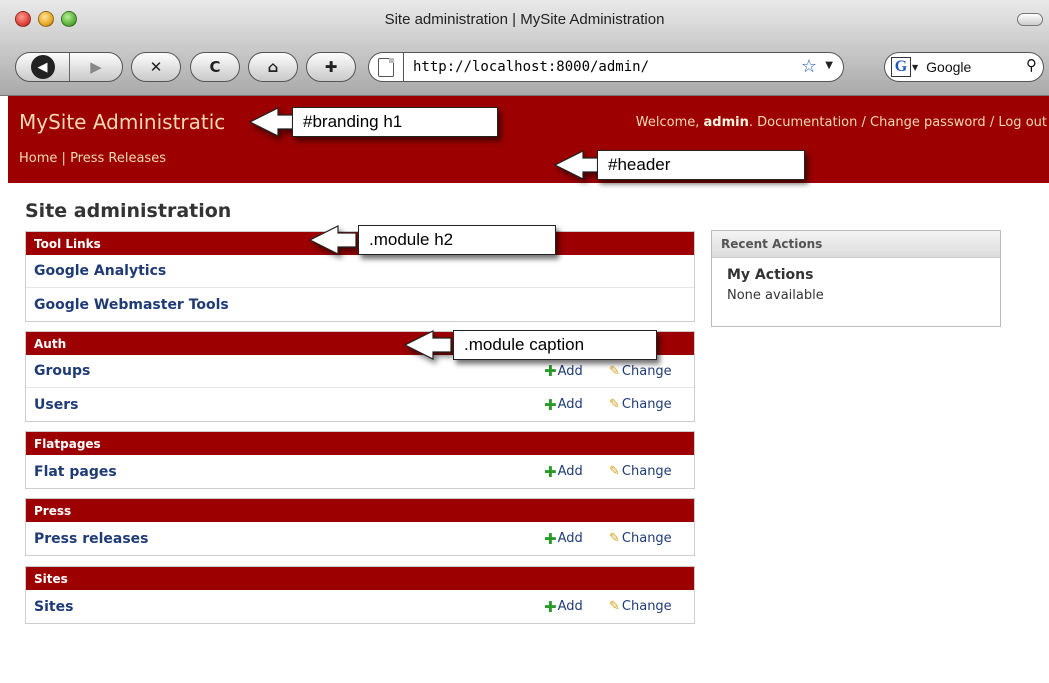  Describe the element at coordinates (53, 607) in the screenshot. I see `sites-link: Sites` at that location.